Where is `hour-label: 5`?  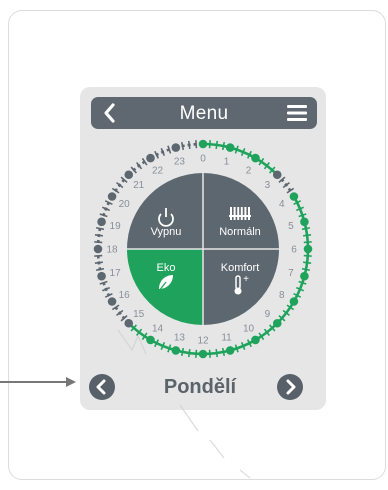
hour-label: 5 is located at coordinates (291, 226).